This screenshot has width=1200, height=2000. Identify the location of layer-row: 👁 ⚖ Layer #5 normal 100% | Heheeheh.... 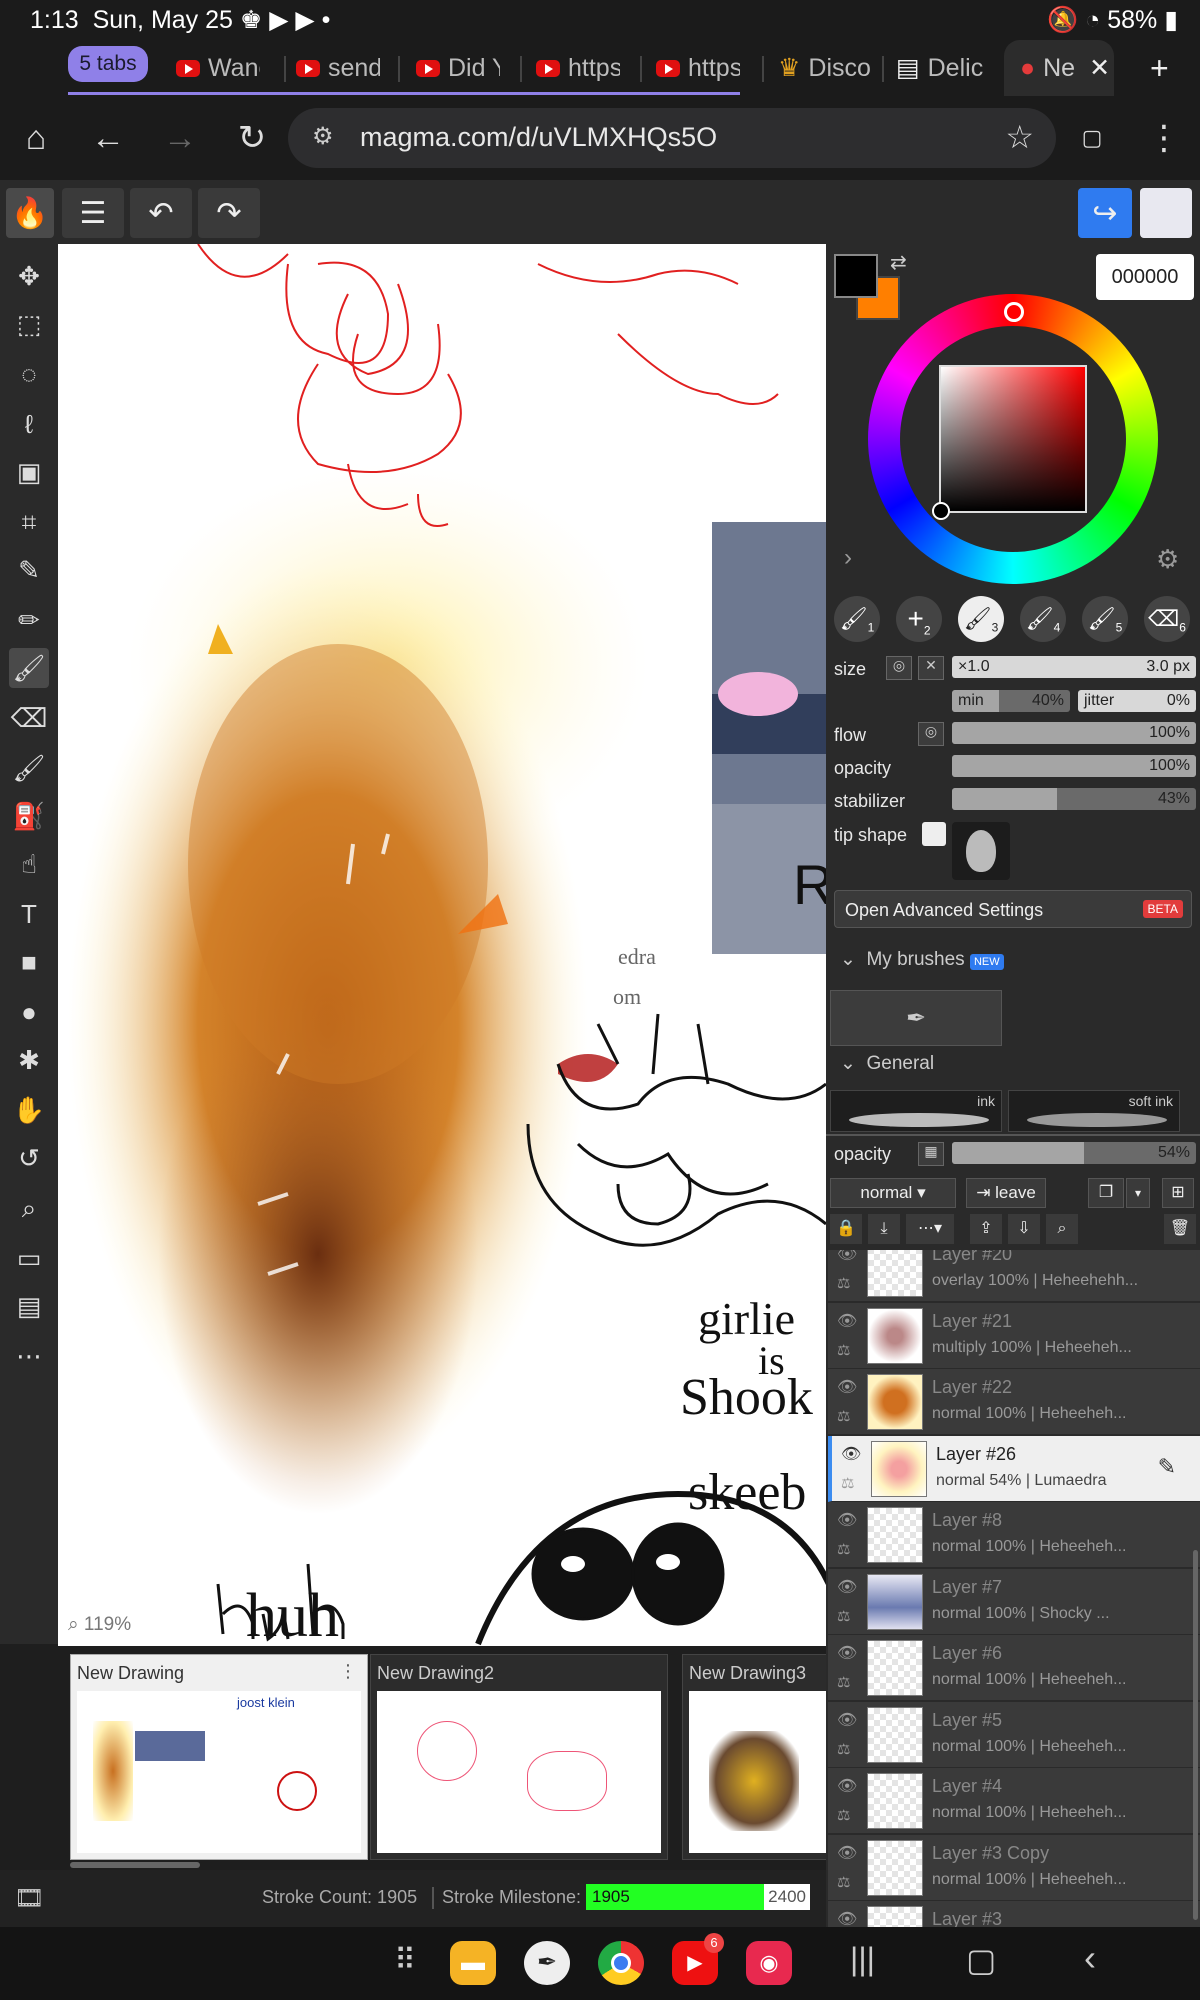
(1014, 1734).